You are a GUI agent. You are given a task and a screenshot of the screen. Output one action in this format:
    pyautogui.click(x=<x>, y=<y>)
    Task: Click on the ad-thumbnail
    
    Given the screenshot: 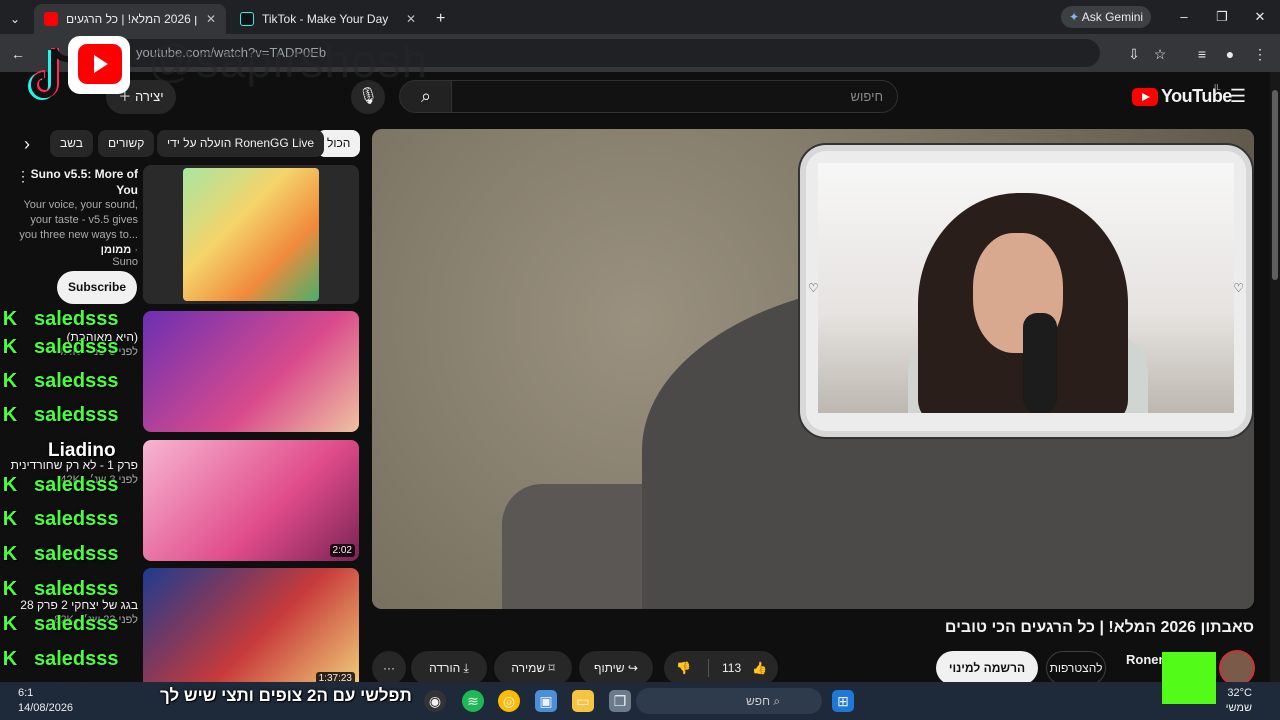 What is the action you would take?
    pyautogui.click(x=251, y=234)
    